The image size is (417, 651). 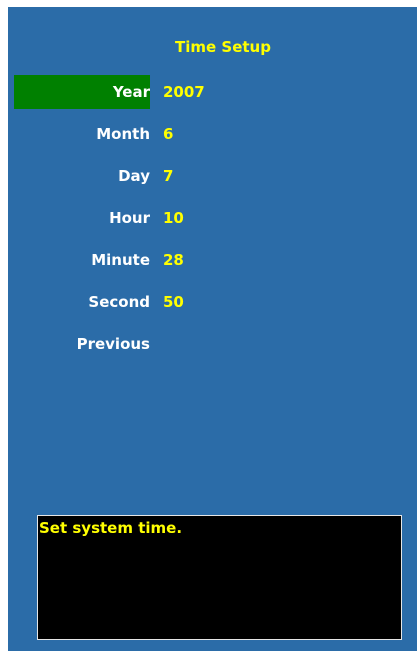 I want to click on day-value: 7, so click(x=168, y=176).